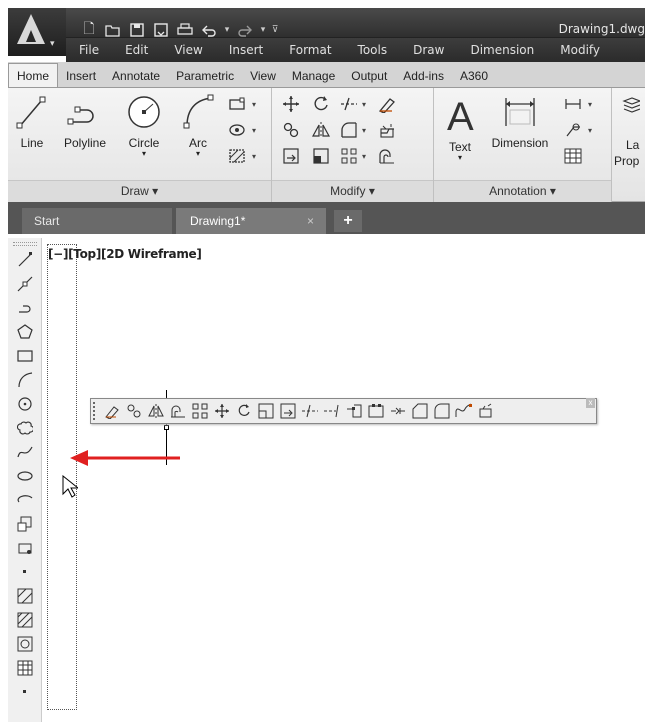  What do you see at coordinates (397, 411) in the screenshot?
I see `join-icon` at bounding box center [397, 411].